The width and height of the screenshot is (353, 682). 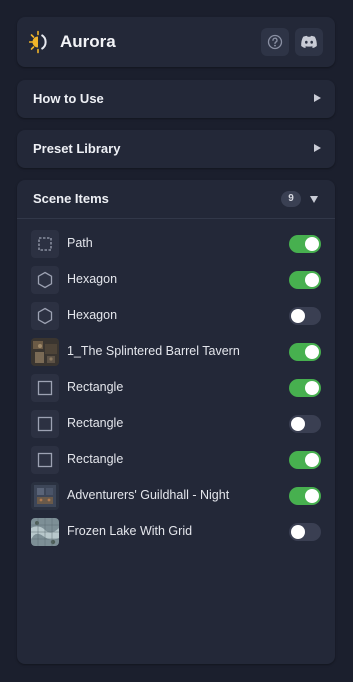 I want to click on help-button, so click(x=275, y=42).